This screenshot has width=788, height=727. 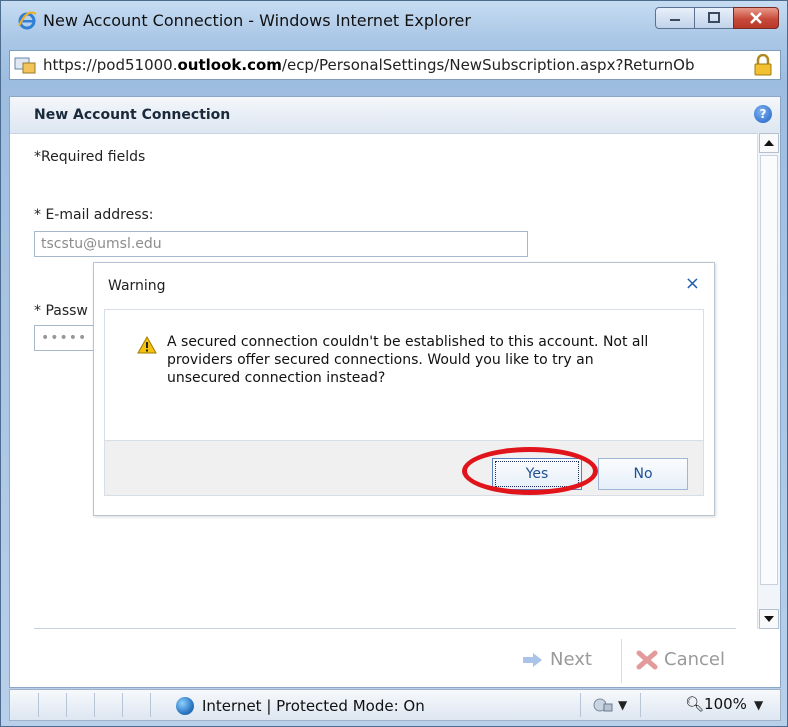 What do you see at coordinates (621, 661) in the screenshot?
I see `footer-separator` at bounding box center [621, 661].